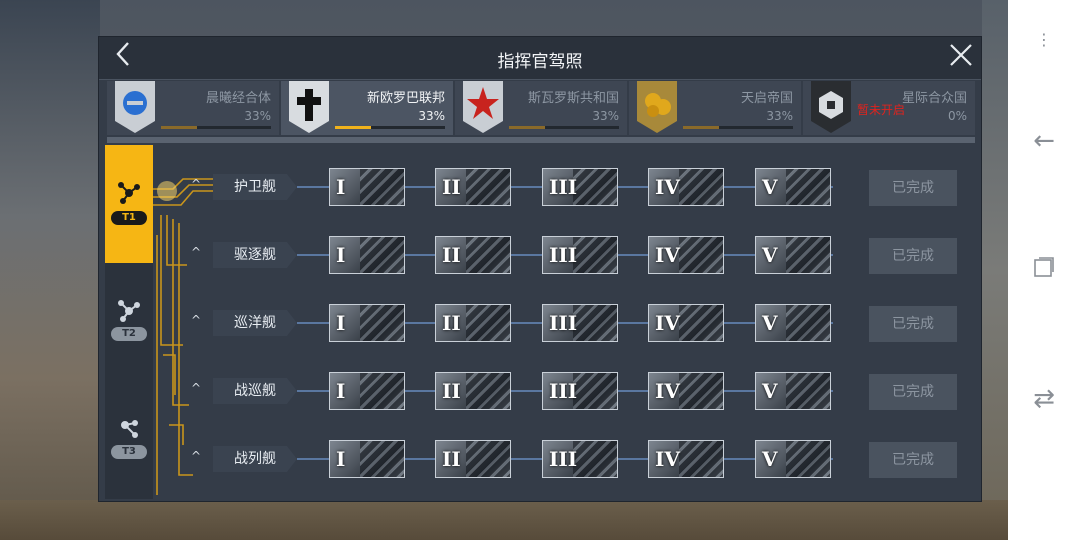 The image size is (1080, 540). I want to click on tier-t2: T2, so click(129, 322).